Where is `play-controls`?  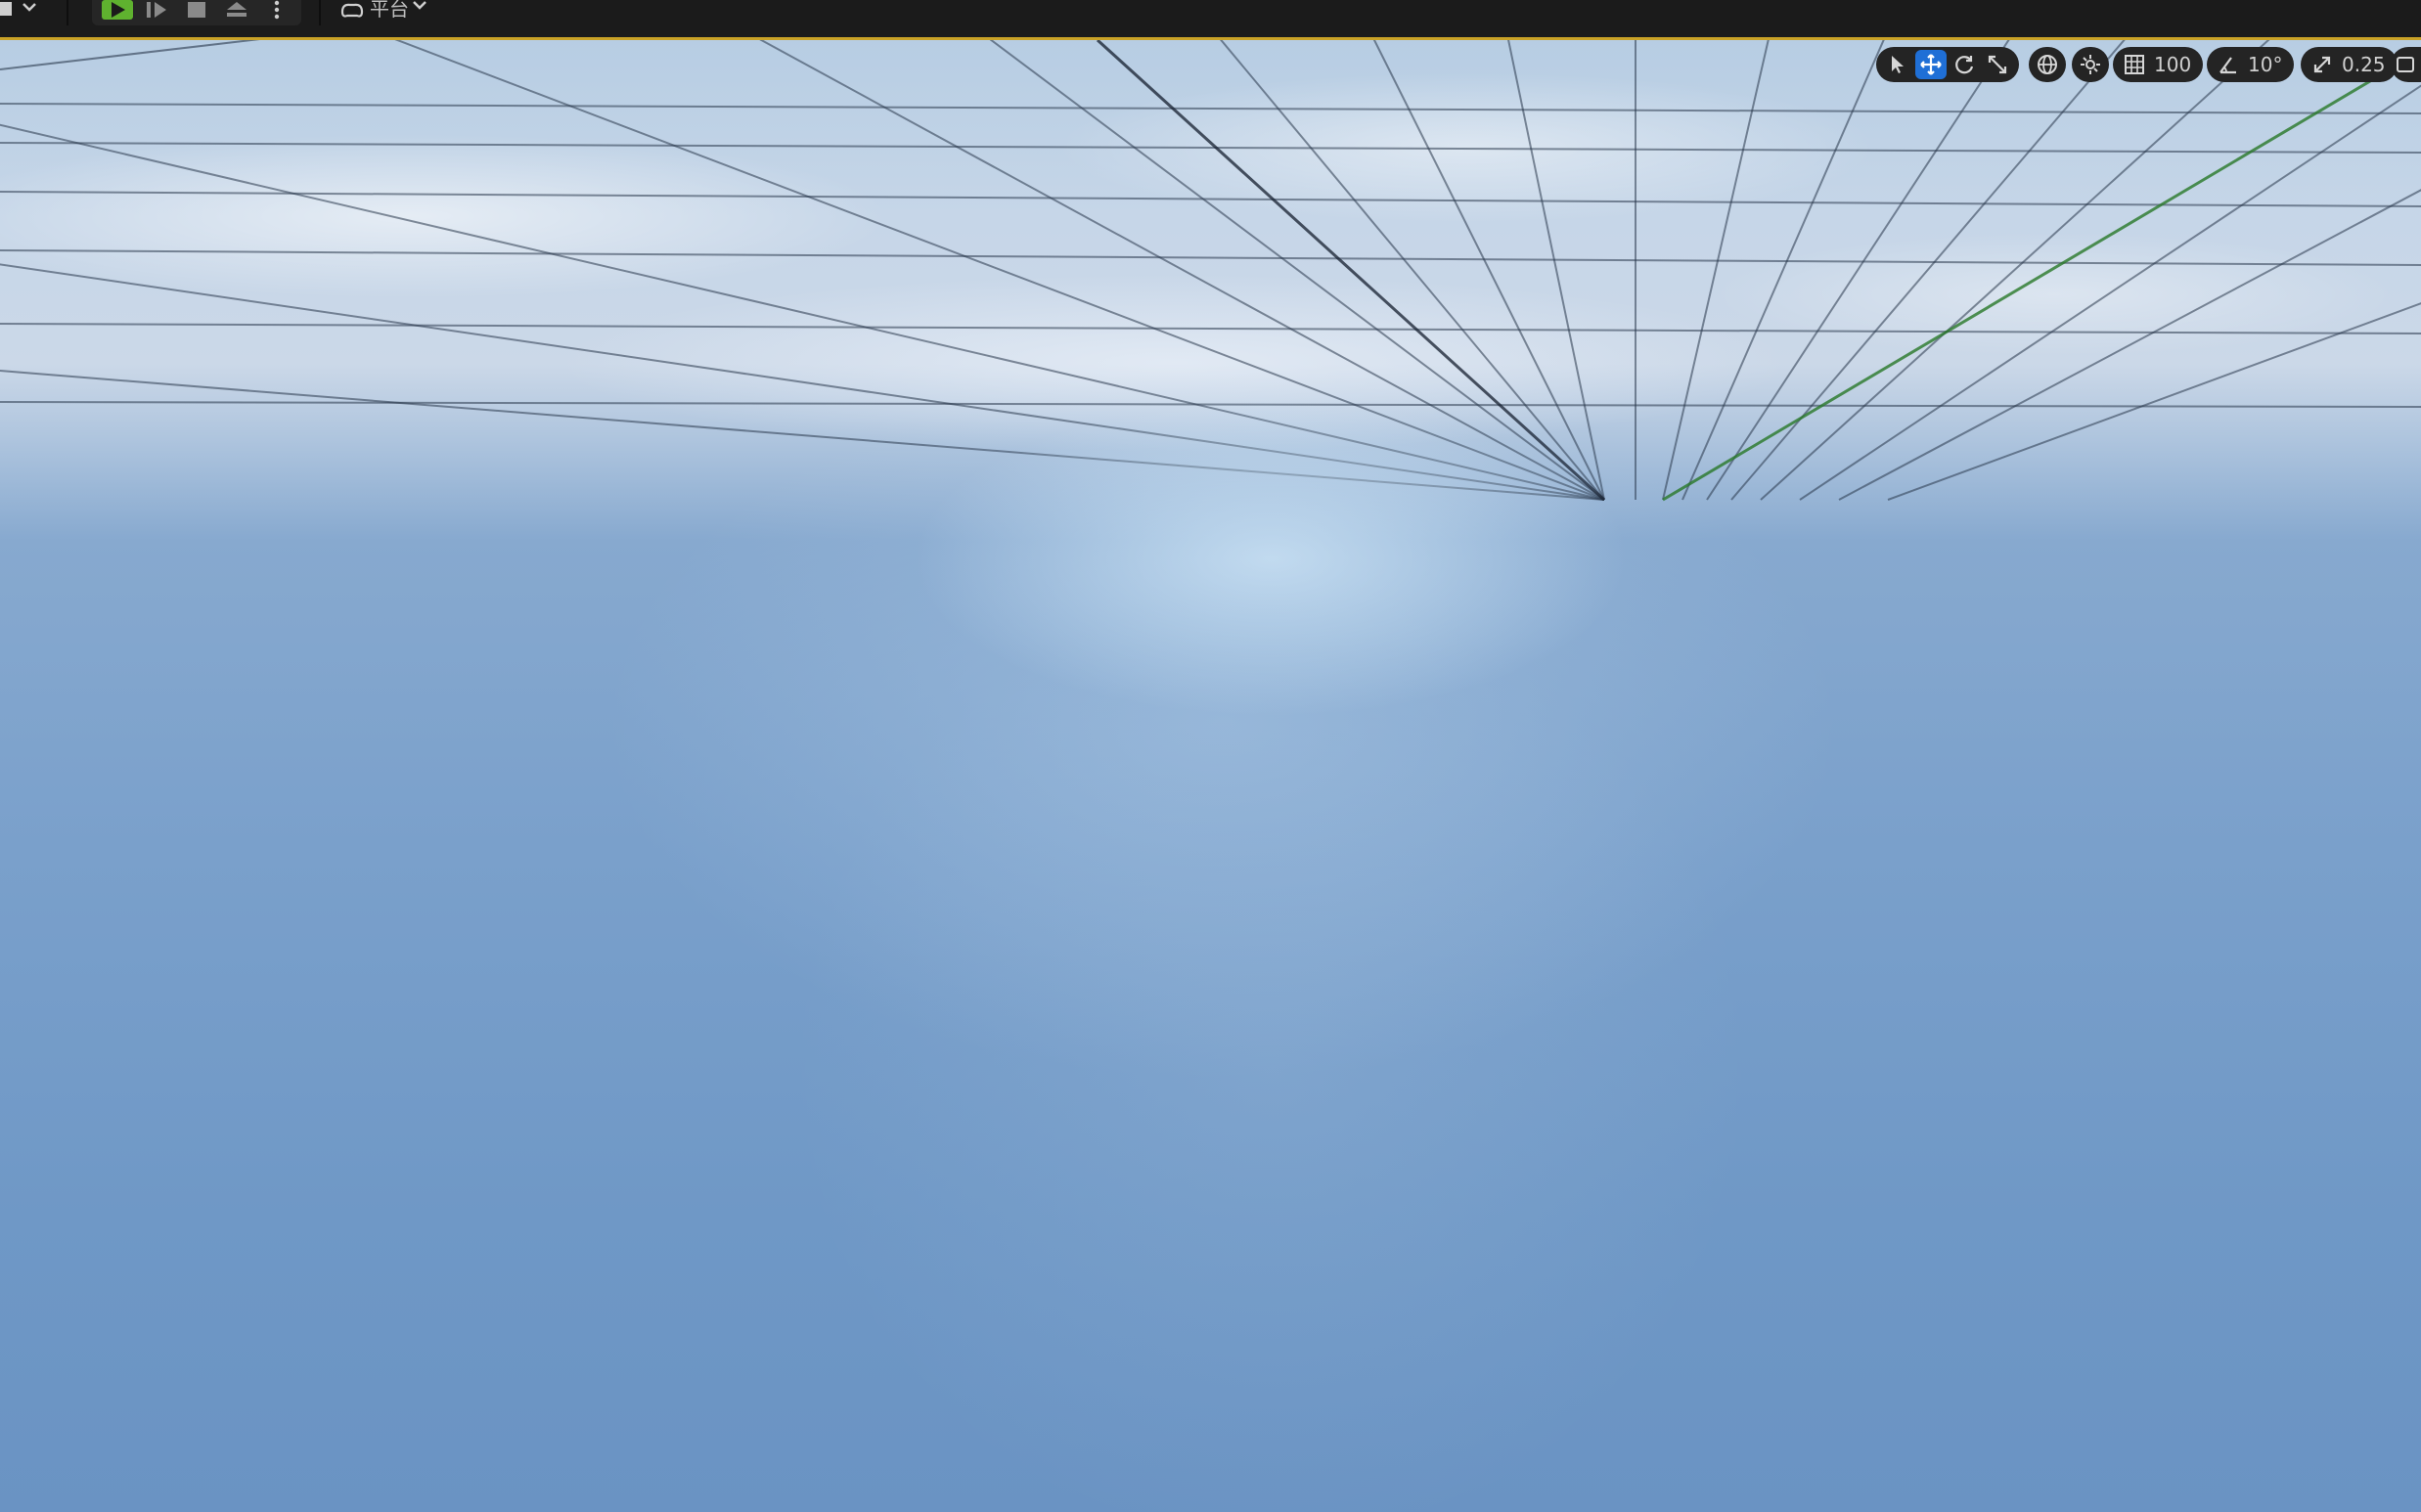
play-controls is located at coordinates (196, 13).